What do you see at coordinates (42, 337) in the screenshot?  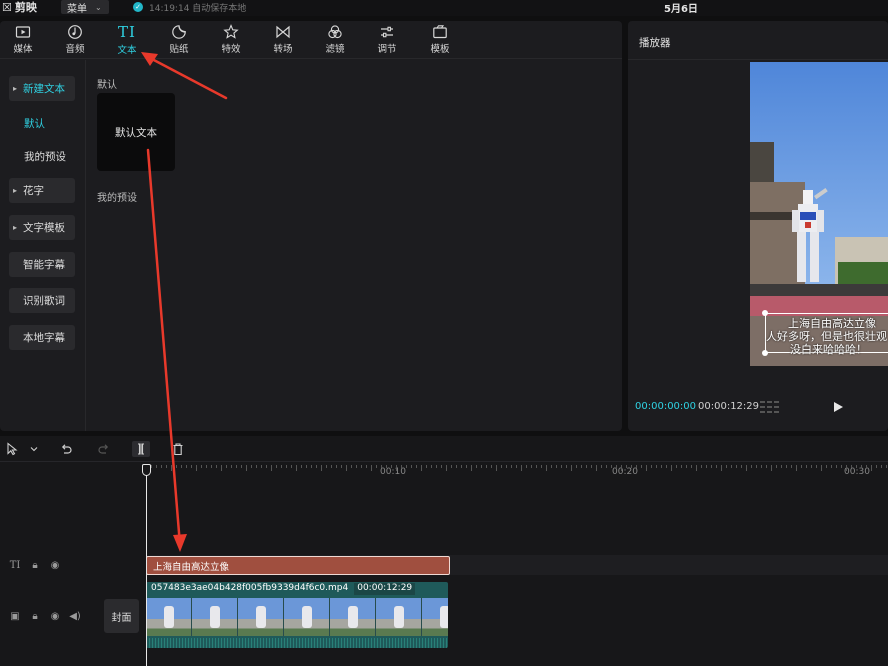 I see `subnav-local-captions: 本地字幕` at bounding box center [42, 337].